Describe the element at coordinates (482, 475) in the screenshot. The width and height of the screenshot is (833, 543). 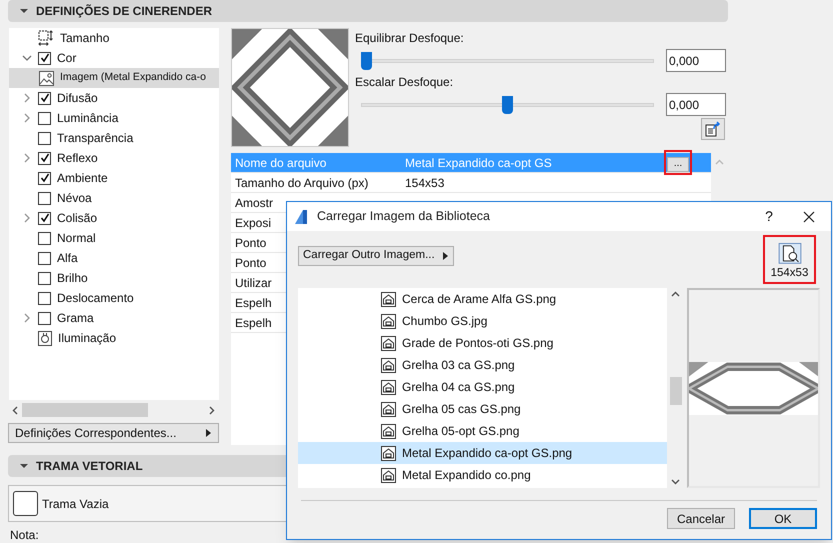
I see `file-item: Metal Expandido co.png` at that location.